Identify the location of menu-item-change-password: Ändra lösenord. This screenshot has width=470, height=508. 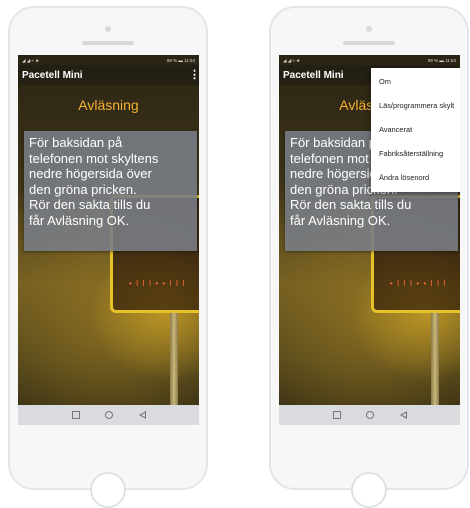
(415, 178).